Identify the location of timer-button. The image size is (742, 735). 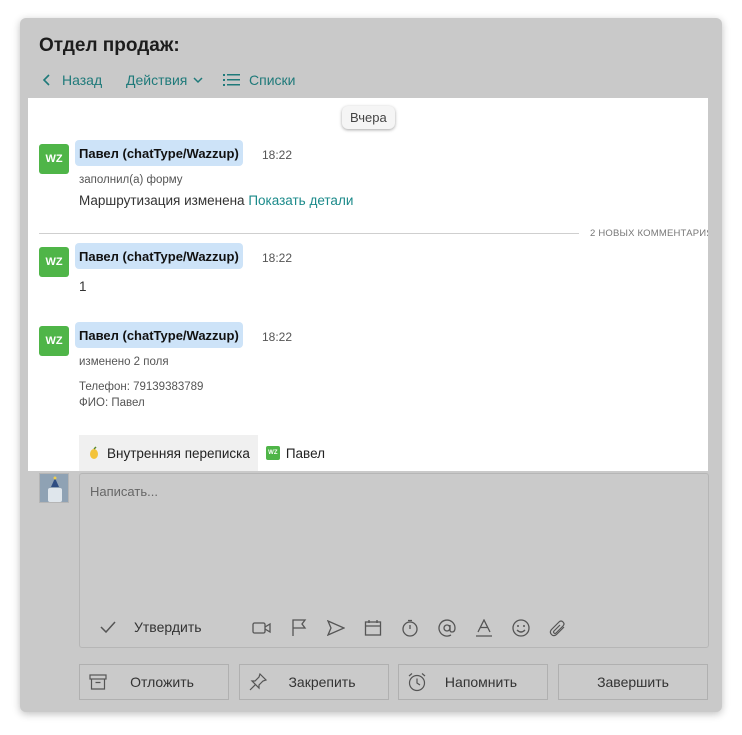
(410, 628).